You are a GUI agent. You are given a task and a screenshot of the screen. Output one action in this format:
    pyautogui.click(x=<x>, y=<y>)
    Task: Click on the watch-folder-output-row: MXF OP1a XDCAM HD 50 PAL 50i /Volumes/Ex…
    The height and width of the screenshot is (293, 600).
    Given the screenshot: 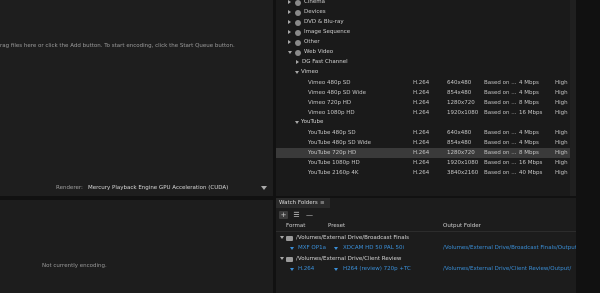 What is the action you would take?
    pyautogui.click(x=427, y=248)
    